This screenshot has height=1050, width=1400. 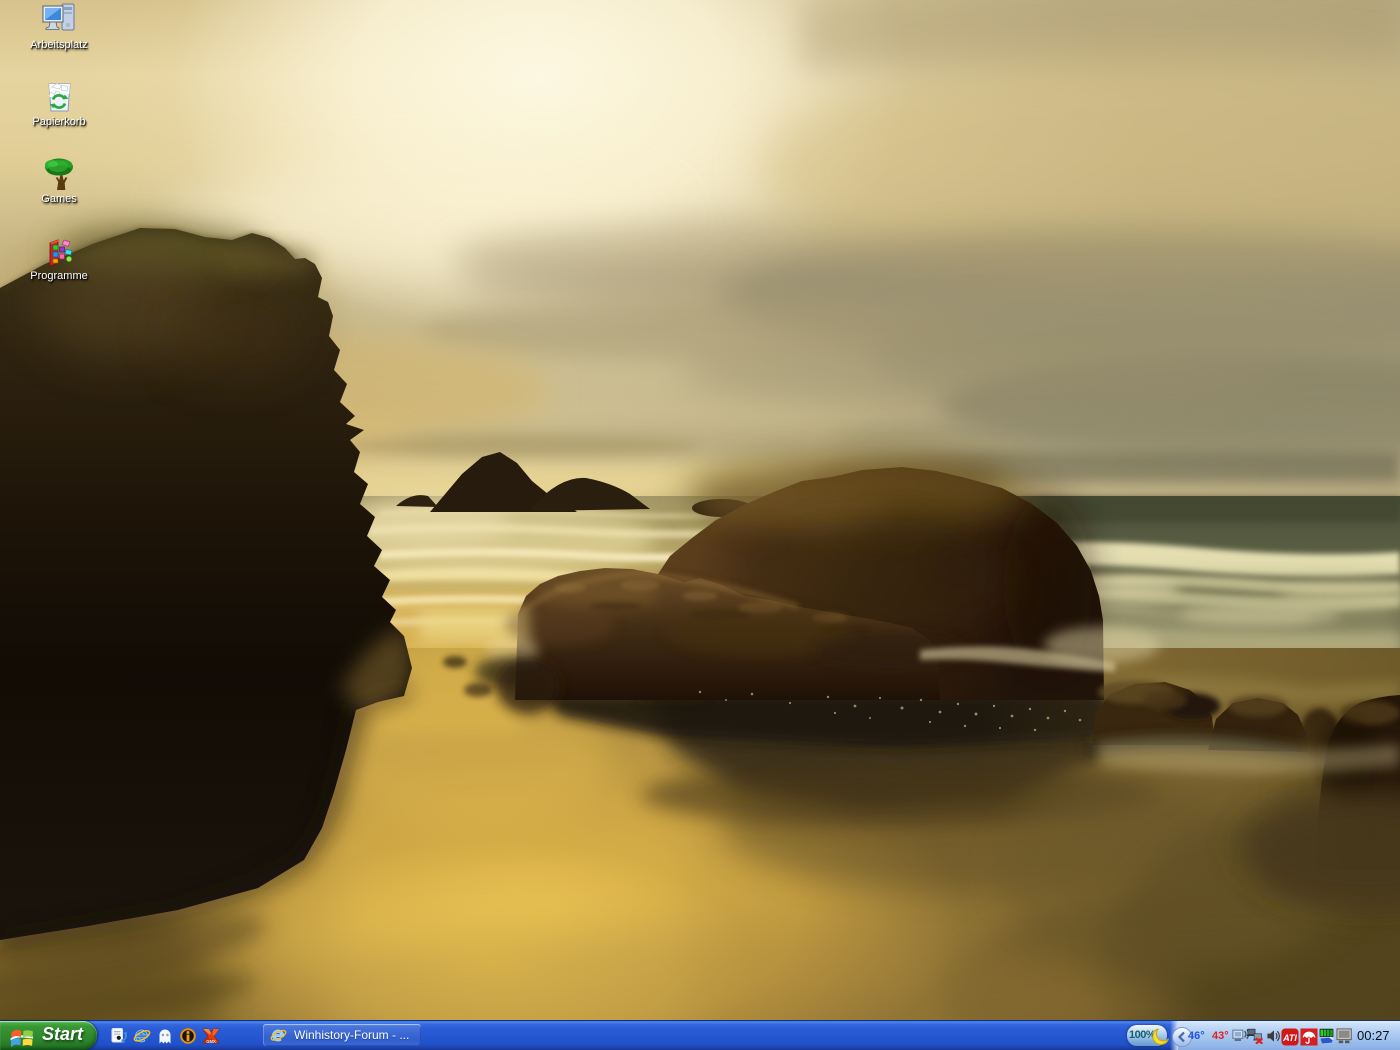 What do you see at coordinates (1289, 1038) in the screenshot?
I see `svg-text: ATI` at bounding box center [1289, 1038].